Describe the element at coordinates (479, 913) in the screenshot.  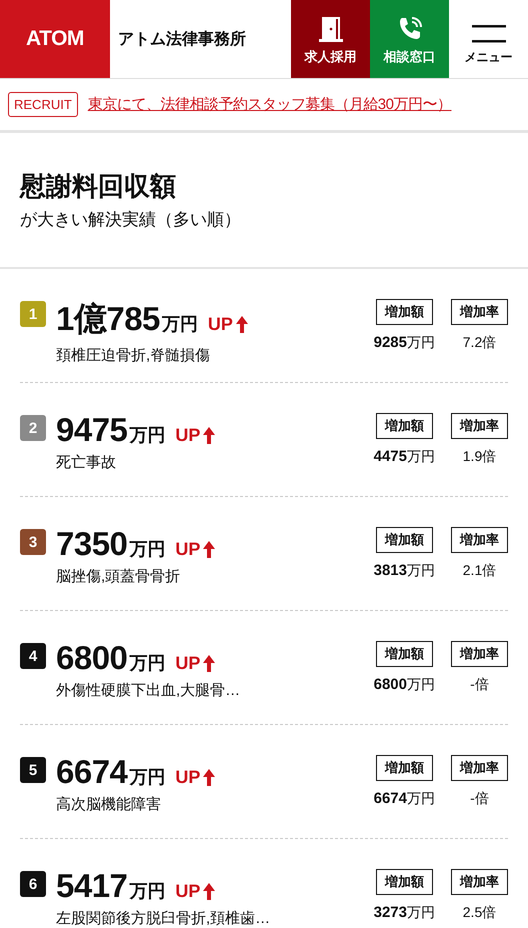
I see `increase-rate: 2.5倍` at that location.